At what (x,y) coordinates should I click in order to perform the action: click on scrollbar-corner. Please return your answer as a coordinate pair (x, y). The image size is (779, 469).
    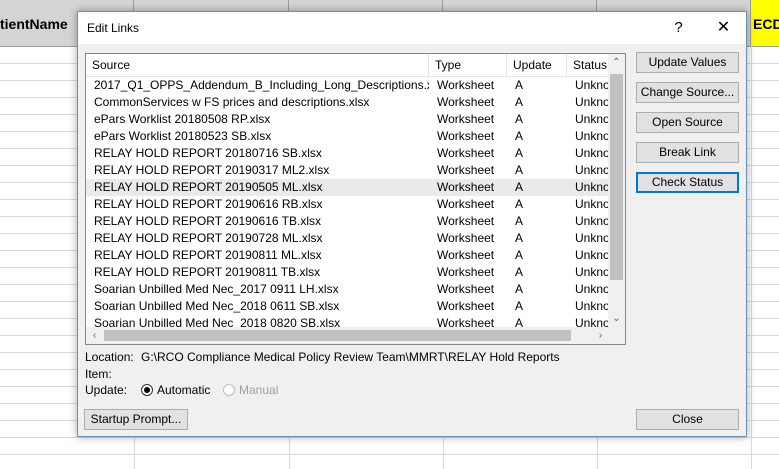
    Looking at the image, I should click on (616, 335).